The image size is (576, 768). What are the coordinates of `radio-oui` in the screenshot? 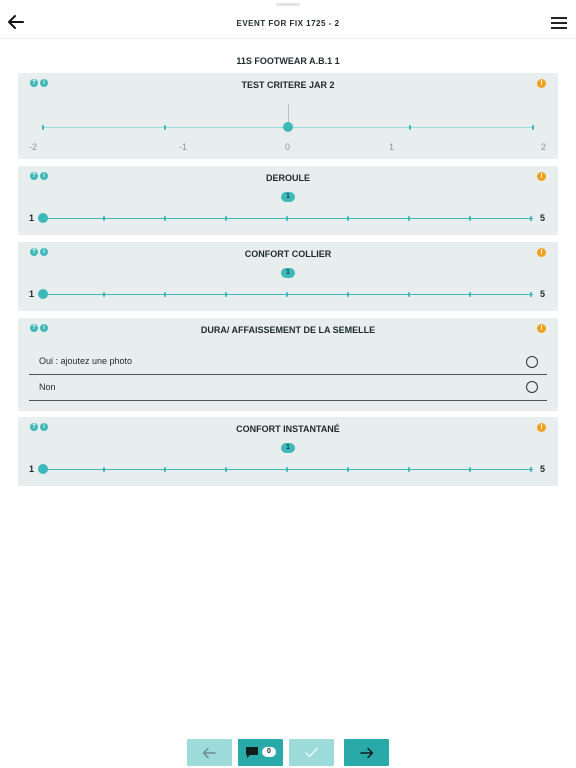 It's located at (532, 362).